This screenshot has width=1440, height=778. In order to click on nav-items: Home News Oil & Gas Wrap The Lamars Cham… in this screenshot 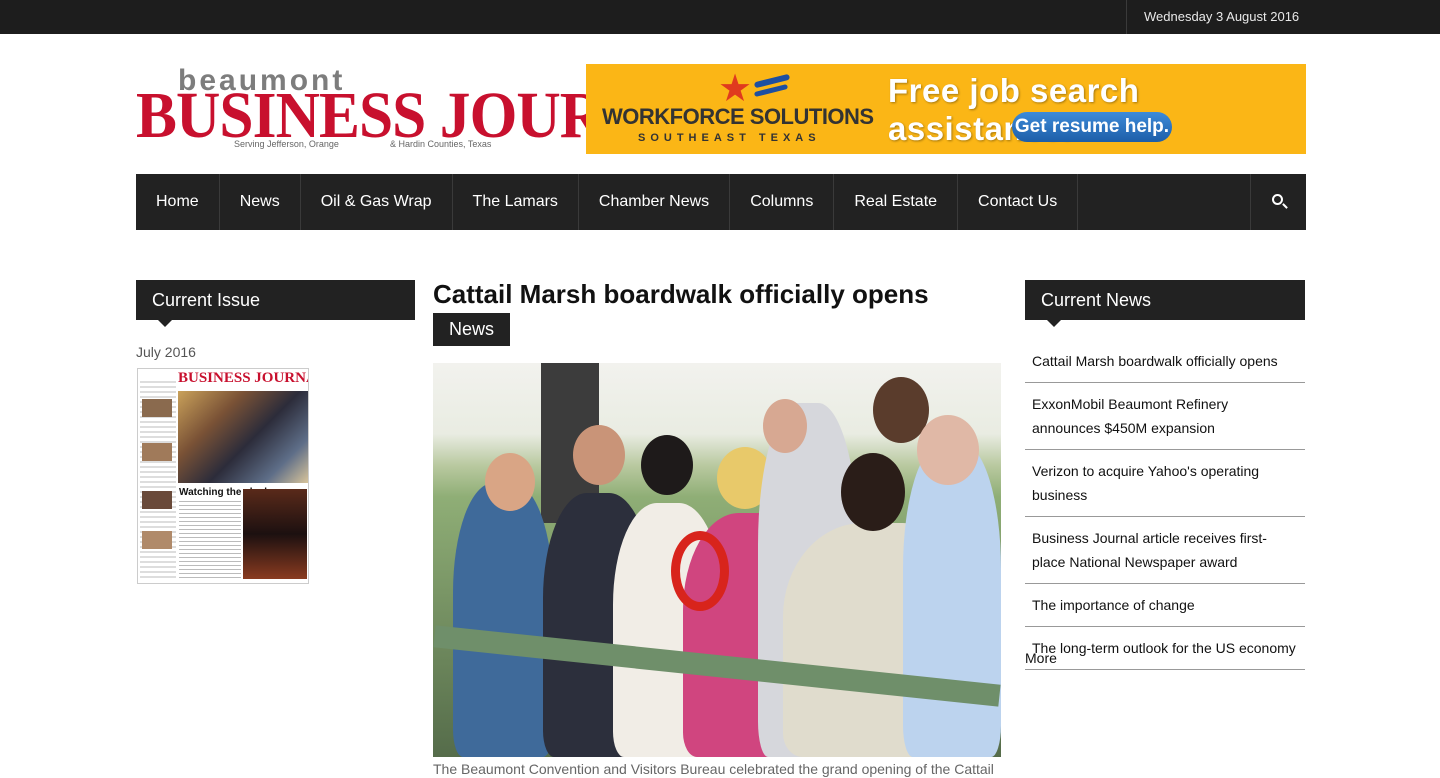, I will do `click(607, 202)`.